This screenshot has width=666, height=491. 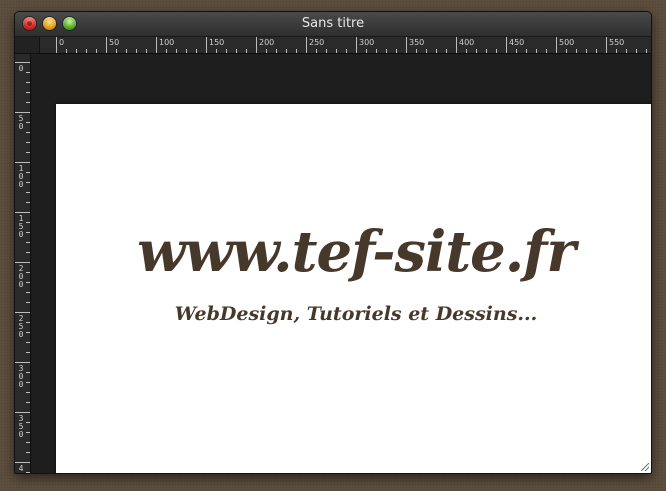 What do you see at coordinates (517, 42) in the screenshot?
I see `ruler-label: 450` at bounding box center [517, 42].